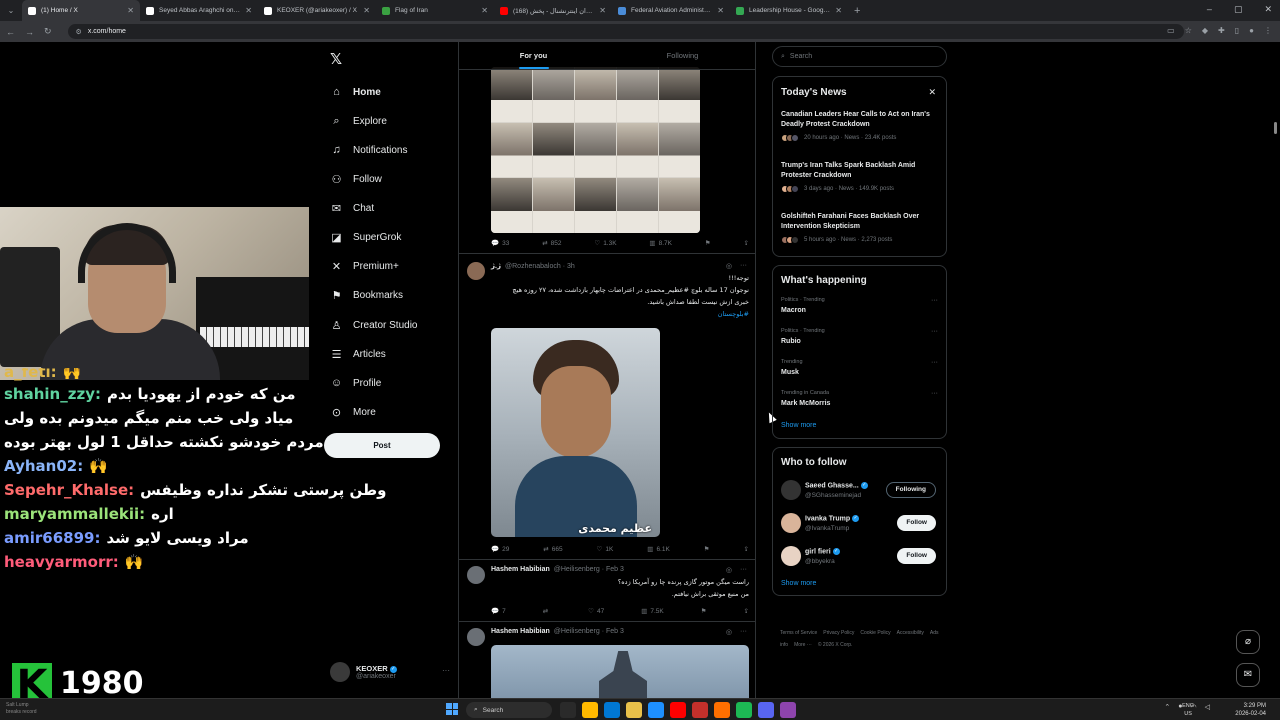 The height and width of the screenshot is (720, 1280). I want to click on nav-item-articles: ☰ Articles, so click(358, 354).